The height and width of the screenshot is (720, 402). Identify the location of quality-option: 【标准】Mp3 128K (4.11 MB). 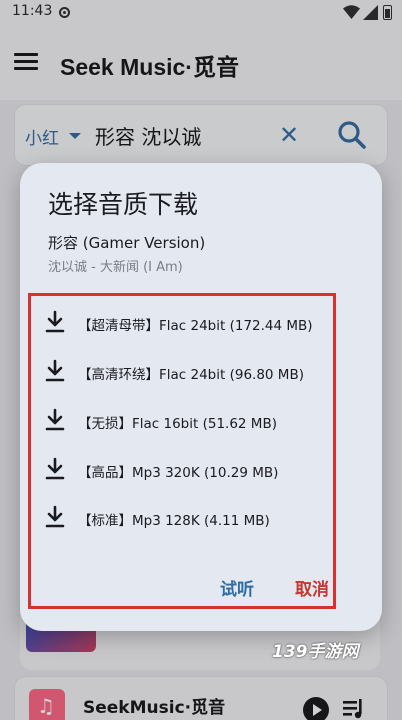
(190, 517).